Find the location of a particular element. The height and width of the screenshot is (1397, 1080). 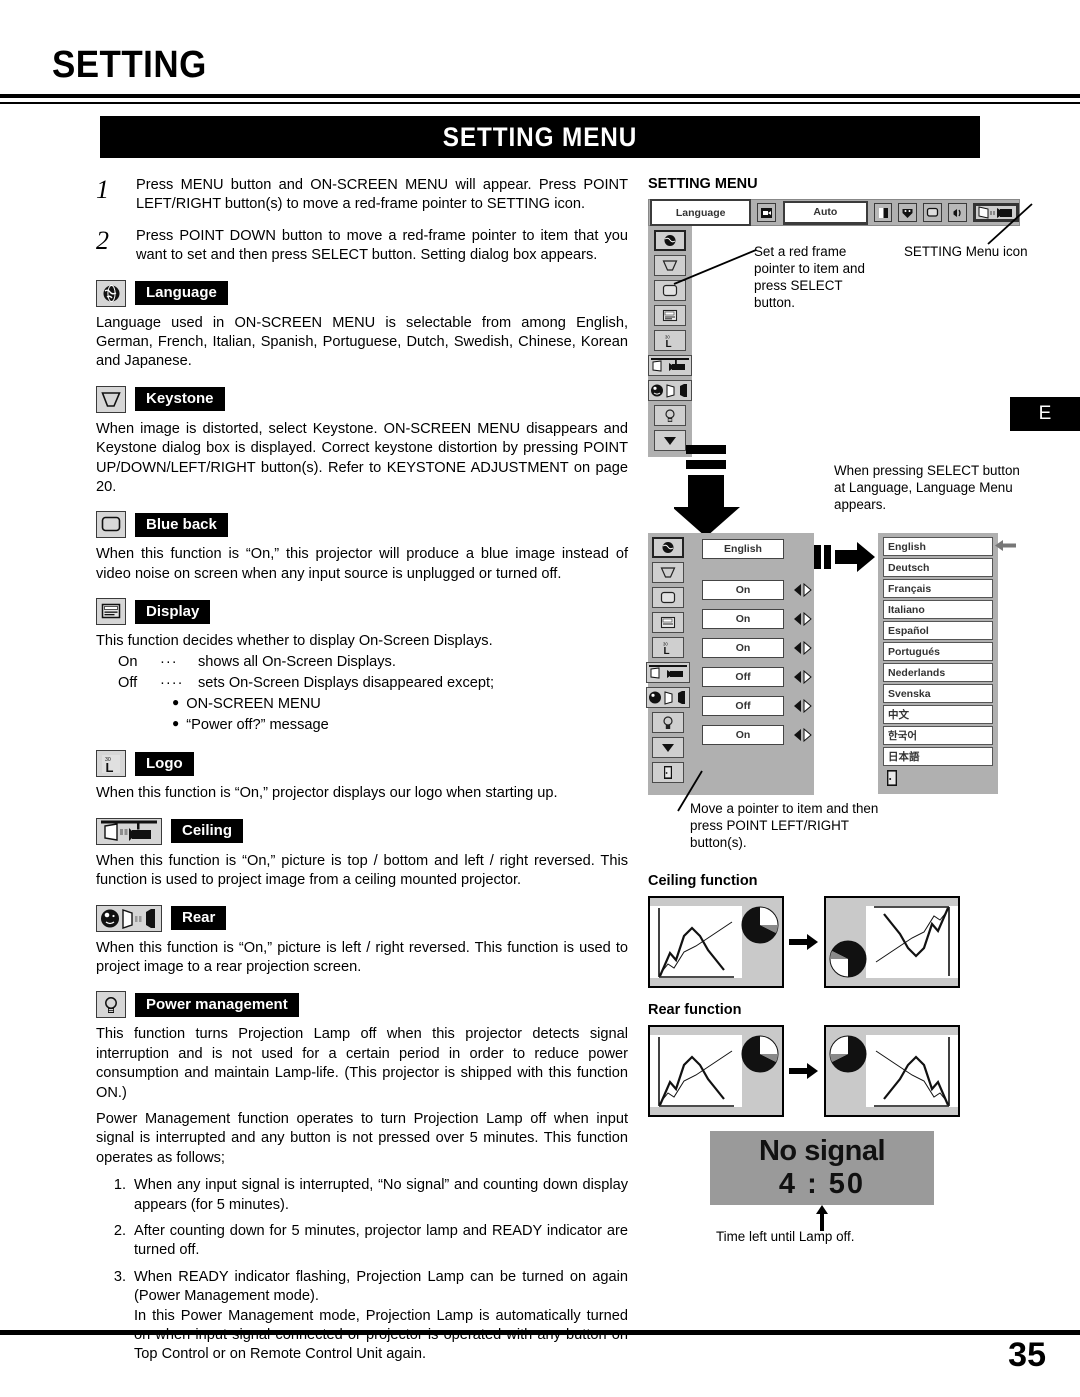

svg-text: L is located at coordinates (110, 767).